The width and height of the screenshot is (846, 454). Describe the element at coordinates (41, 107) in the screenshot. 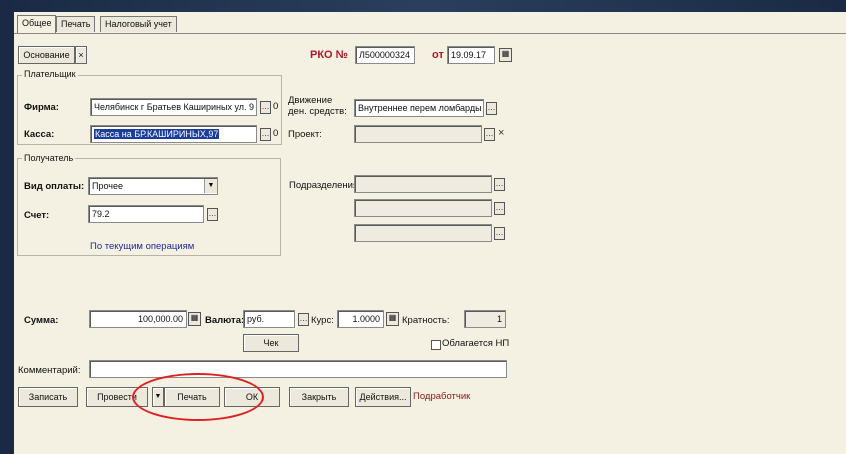

I see `firm-label: Фирма:` at that location.